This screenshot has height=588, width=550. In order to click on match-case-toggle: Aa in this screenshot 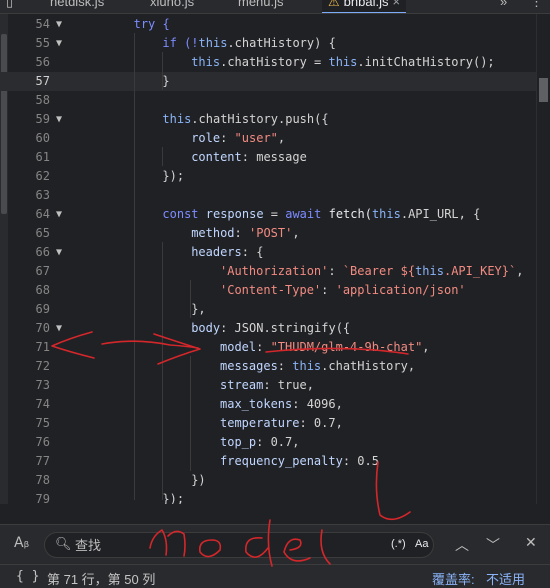, I will do `click(421, 544)`.